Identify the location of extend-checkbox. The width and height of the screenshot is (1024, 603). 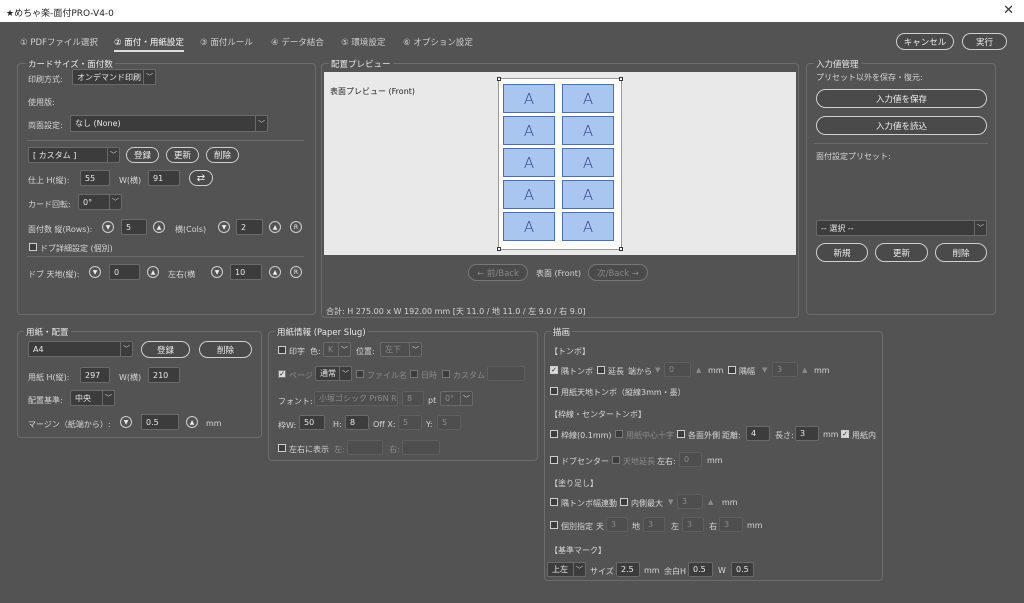
(601, 370).